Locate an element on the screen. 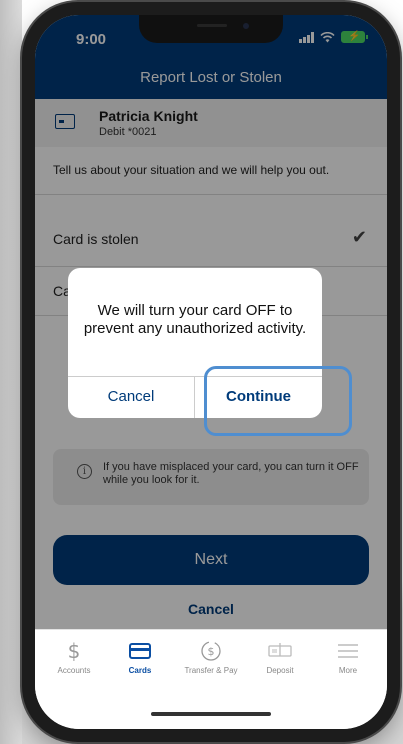 The height and width of the screenshot is (744, 403). tab-label: Accounts is located at coordinates (74, 670).